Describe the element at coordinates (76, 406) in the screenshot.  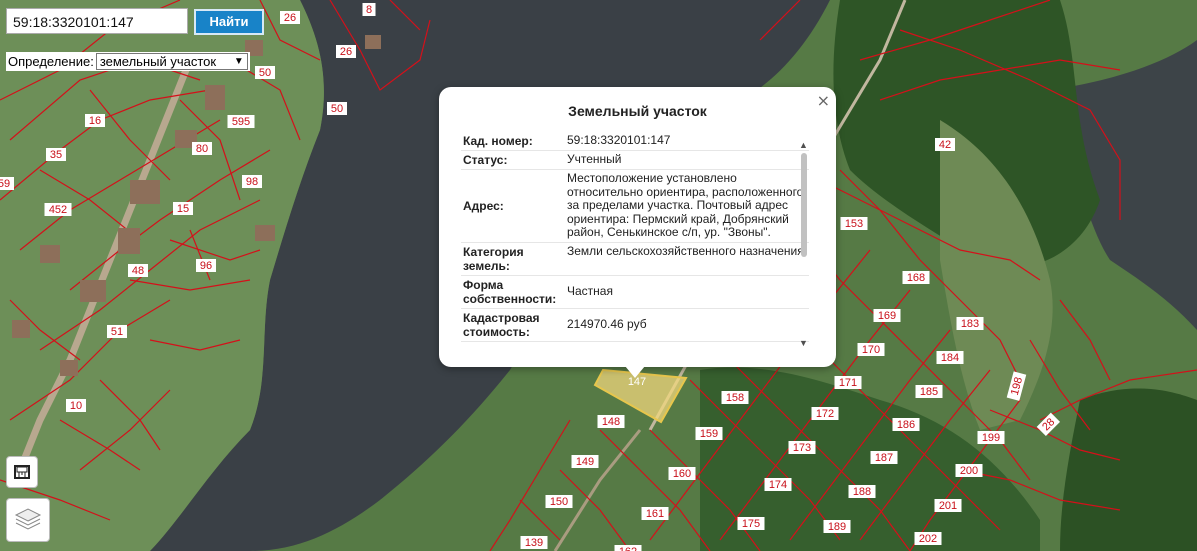
I see `parcel-number-label: 10` at that location.